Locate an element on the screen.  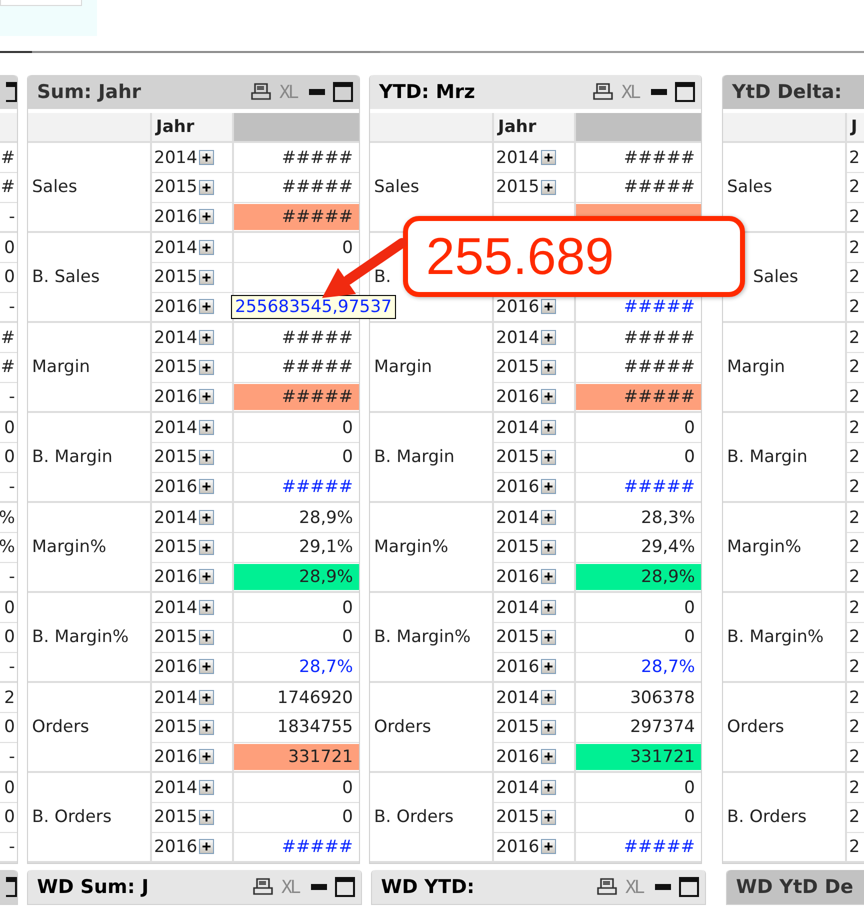
value-cell-text: 297374 is located at coordinates (662, 728).